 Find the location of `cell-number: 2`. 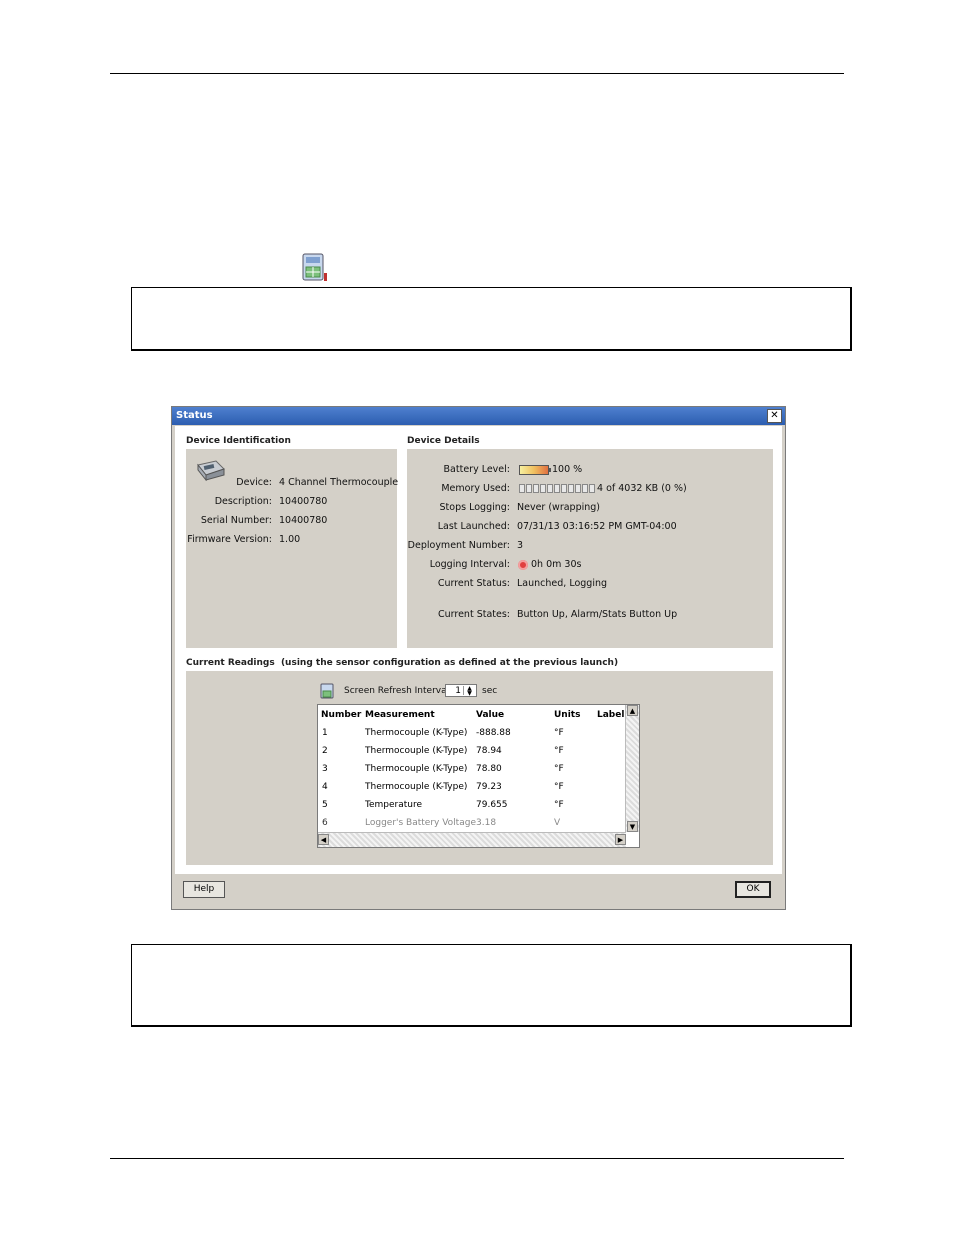

cell-number: 2 is located at coordinates (325, 751).